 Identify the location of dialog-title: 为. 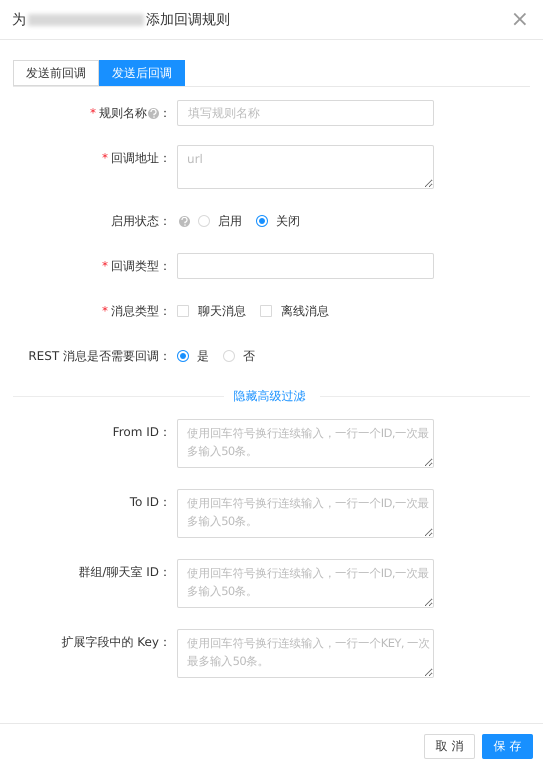
(19, 19).